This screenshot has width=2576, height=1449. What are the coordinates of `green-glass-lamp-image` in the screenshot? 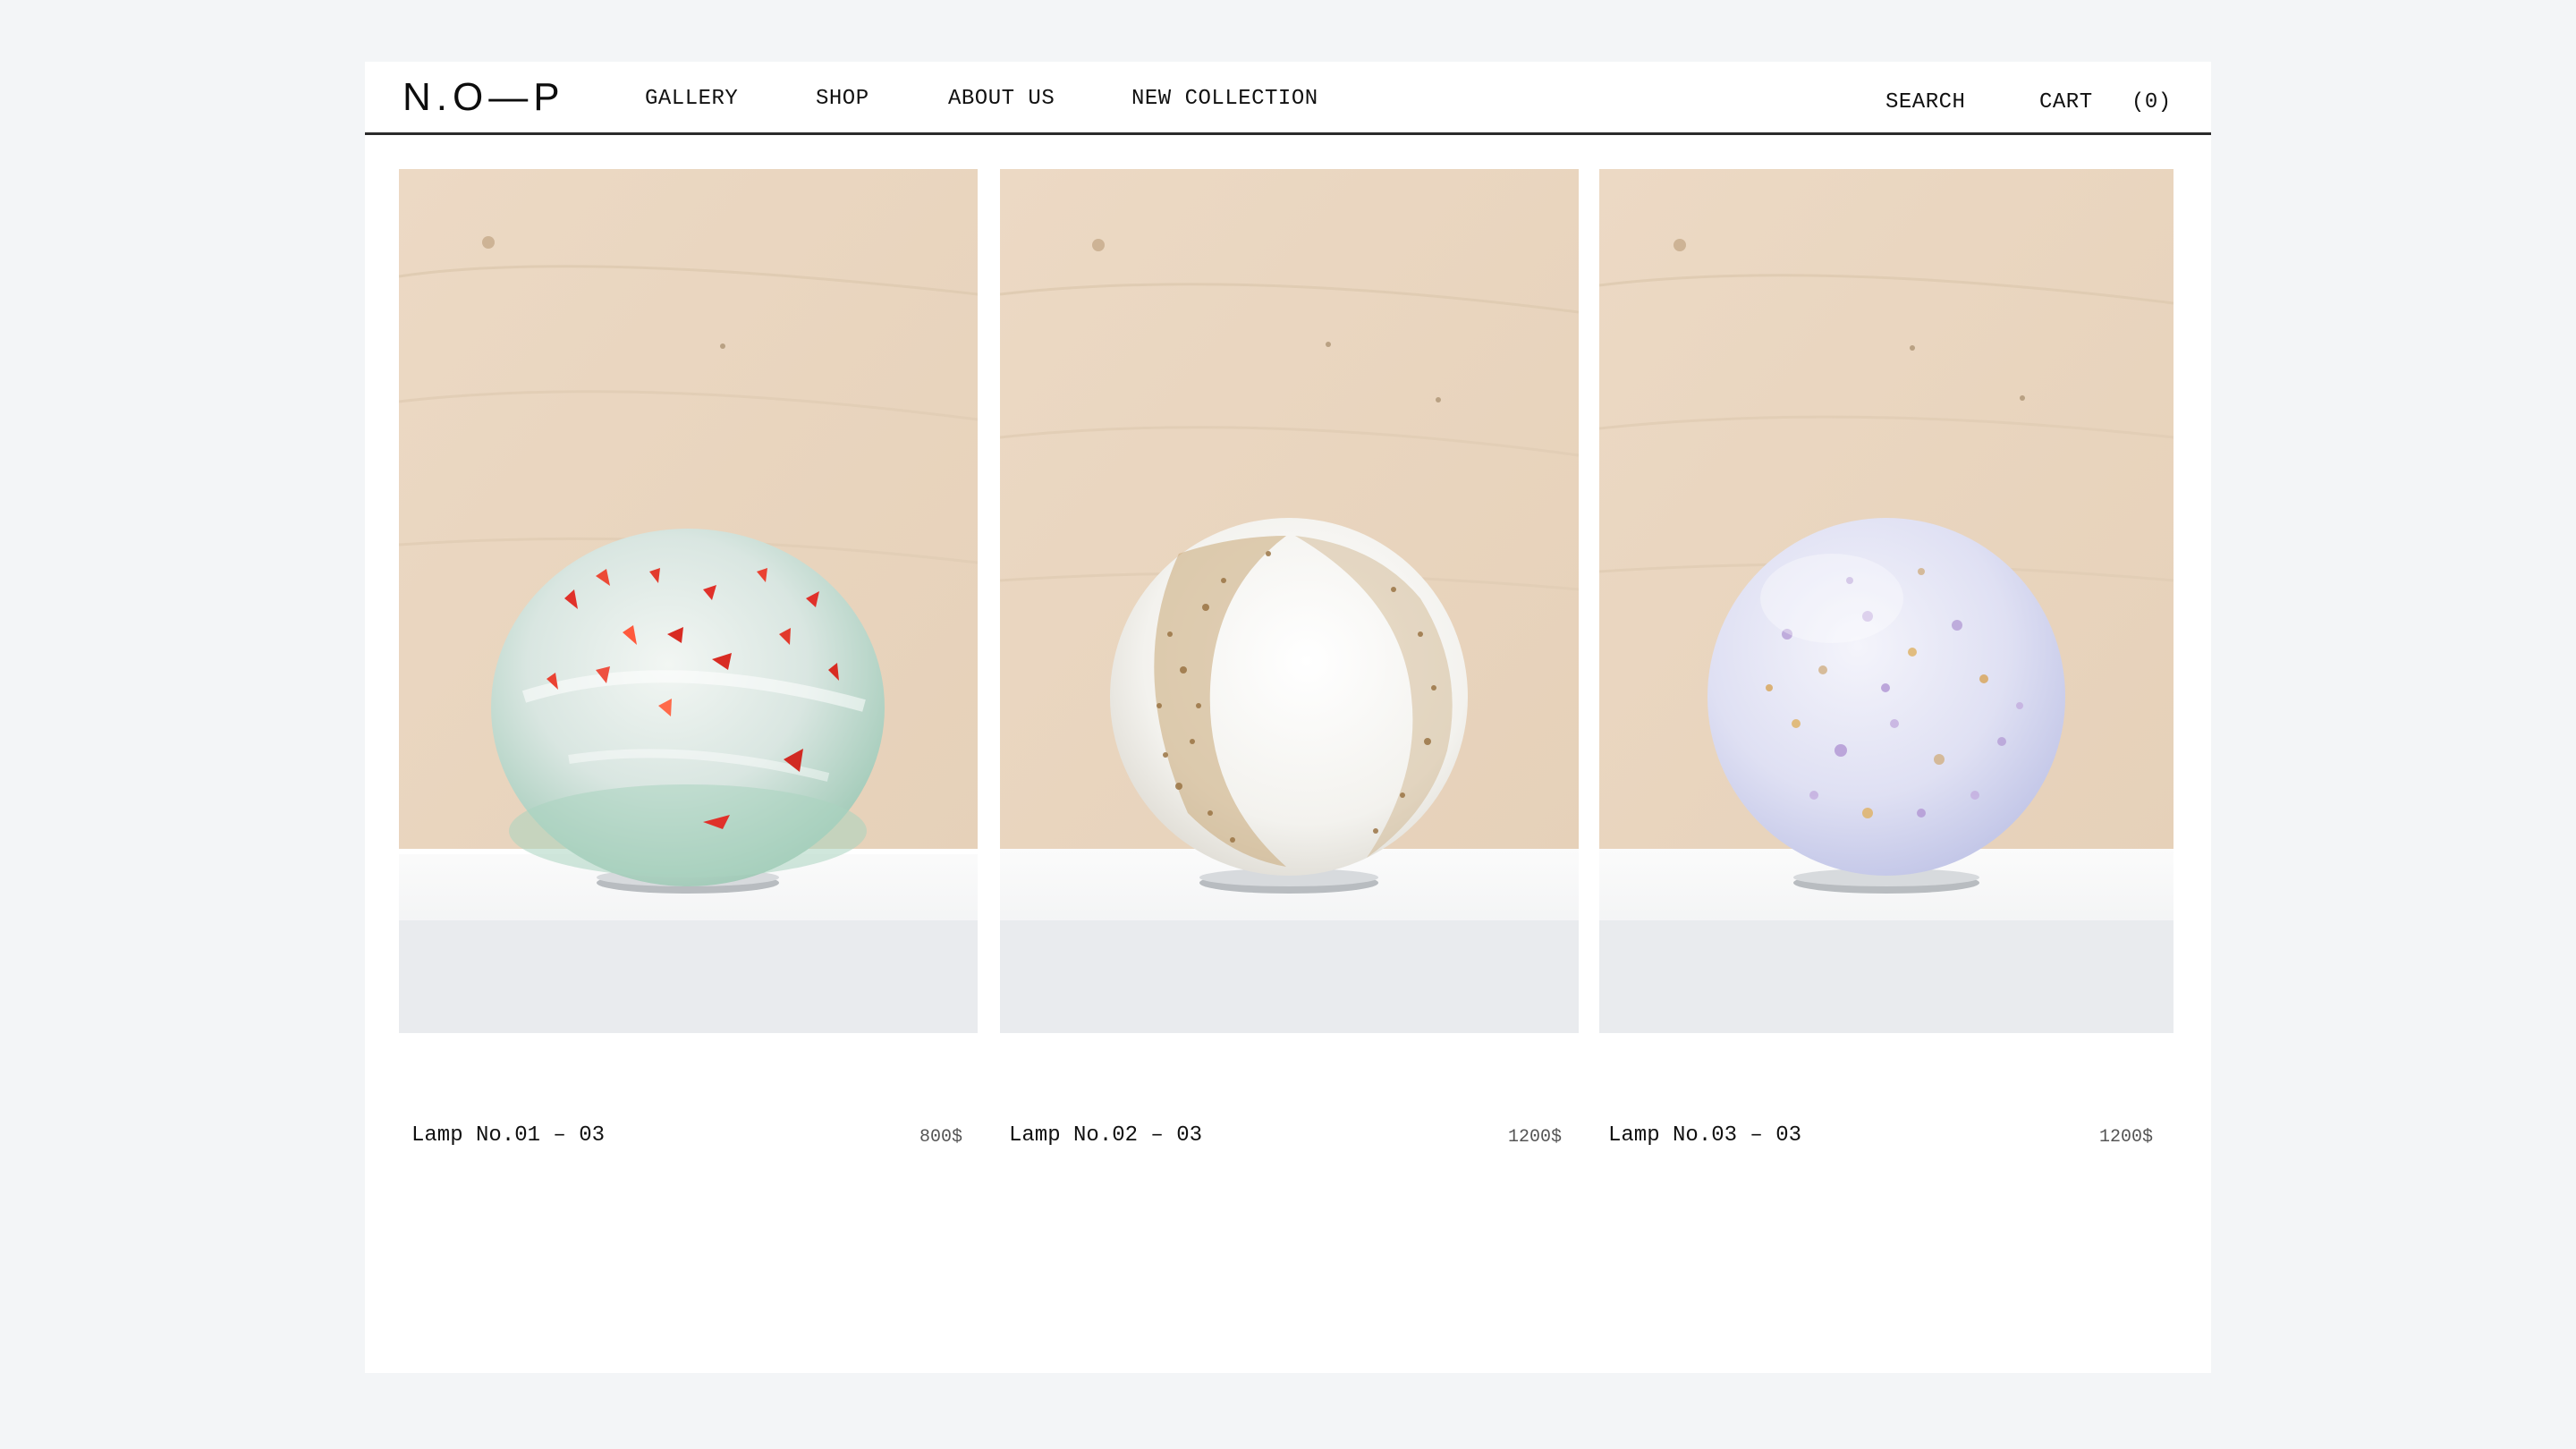 It's located at (688, 601).